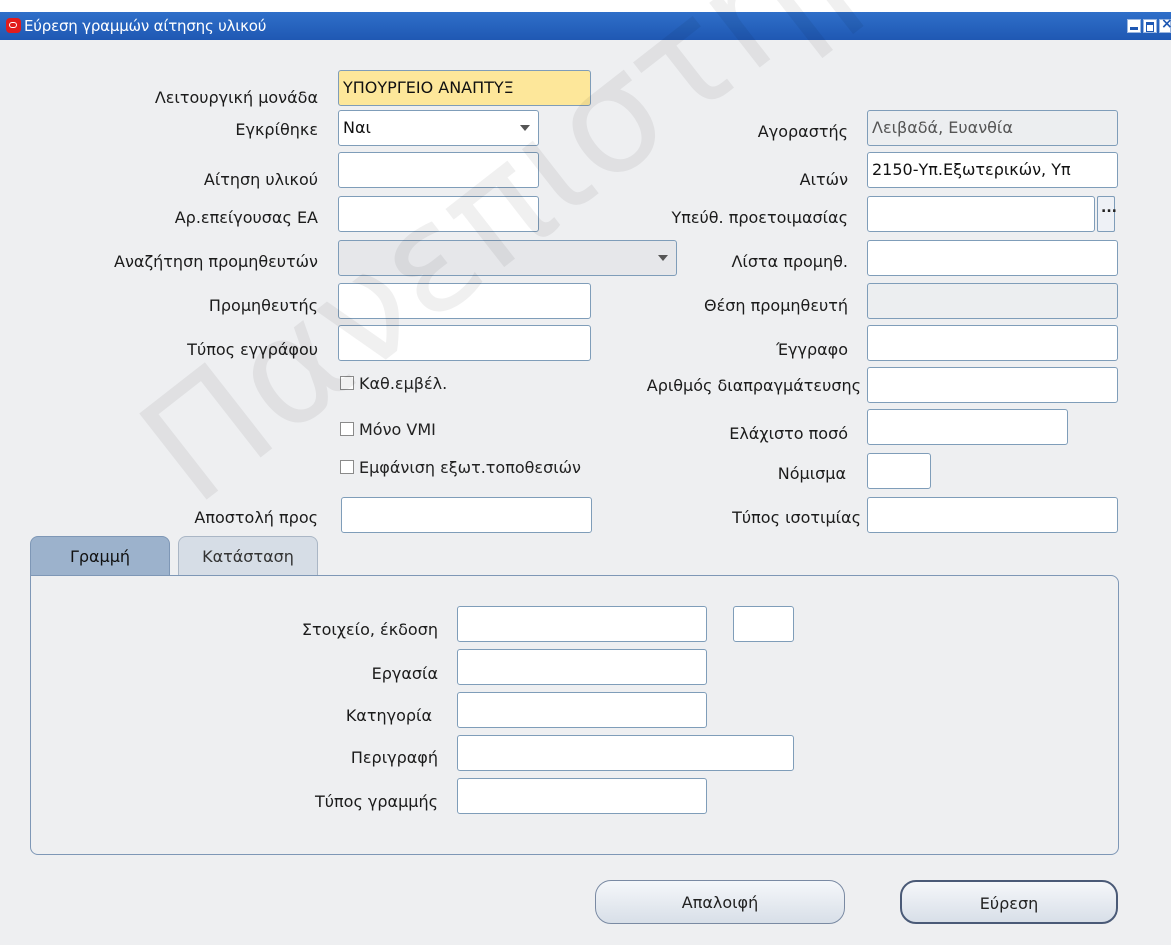  I want to click on document-type-field, so click(464, 343).